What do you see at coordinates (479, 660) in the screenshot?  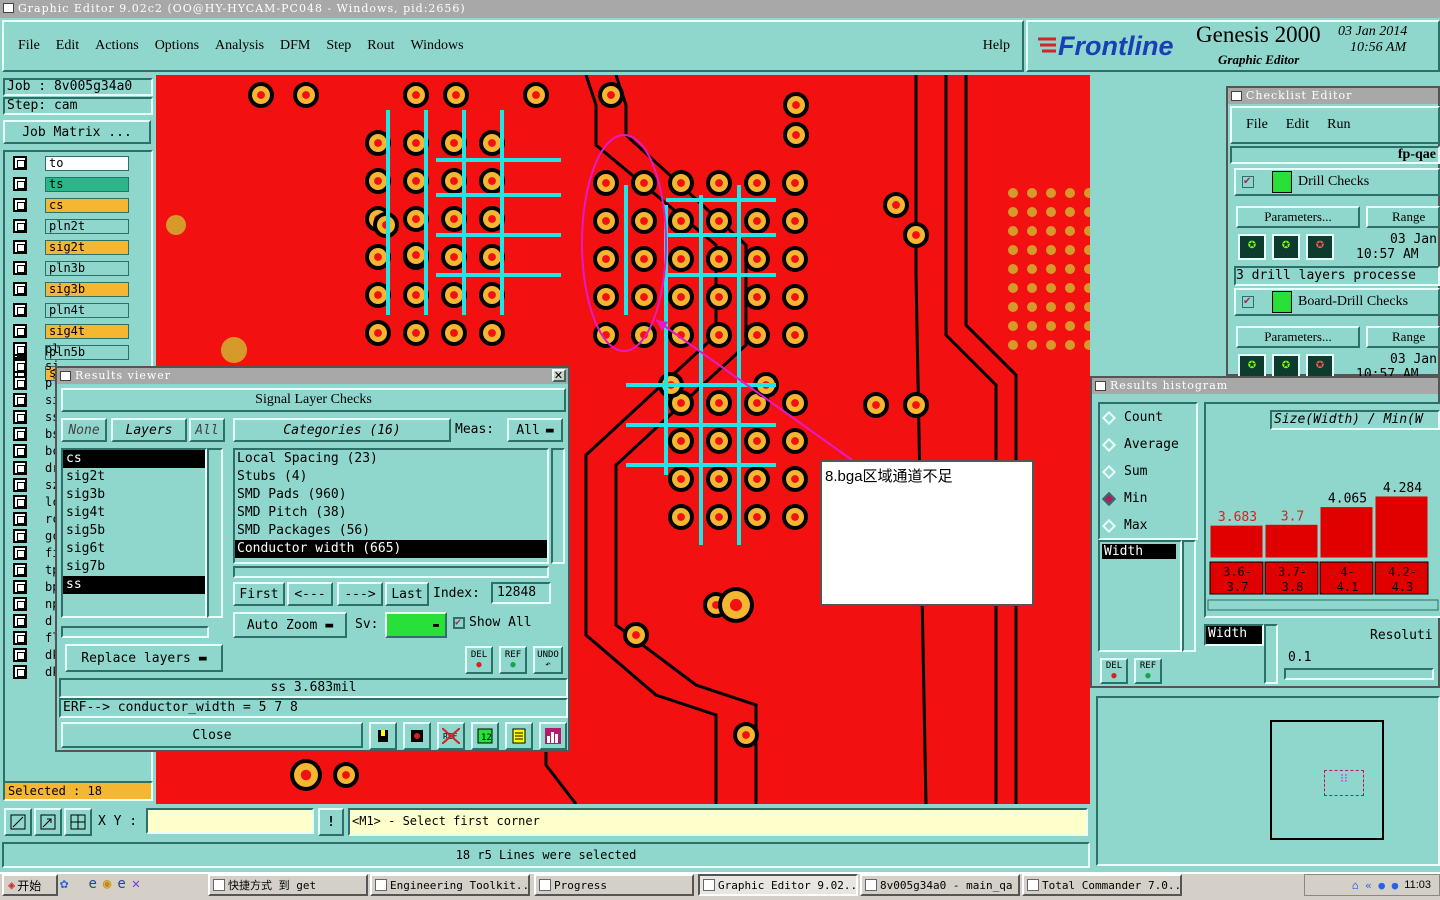 I see `delete-button: DEL ●` at bounding box center [479, 660].